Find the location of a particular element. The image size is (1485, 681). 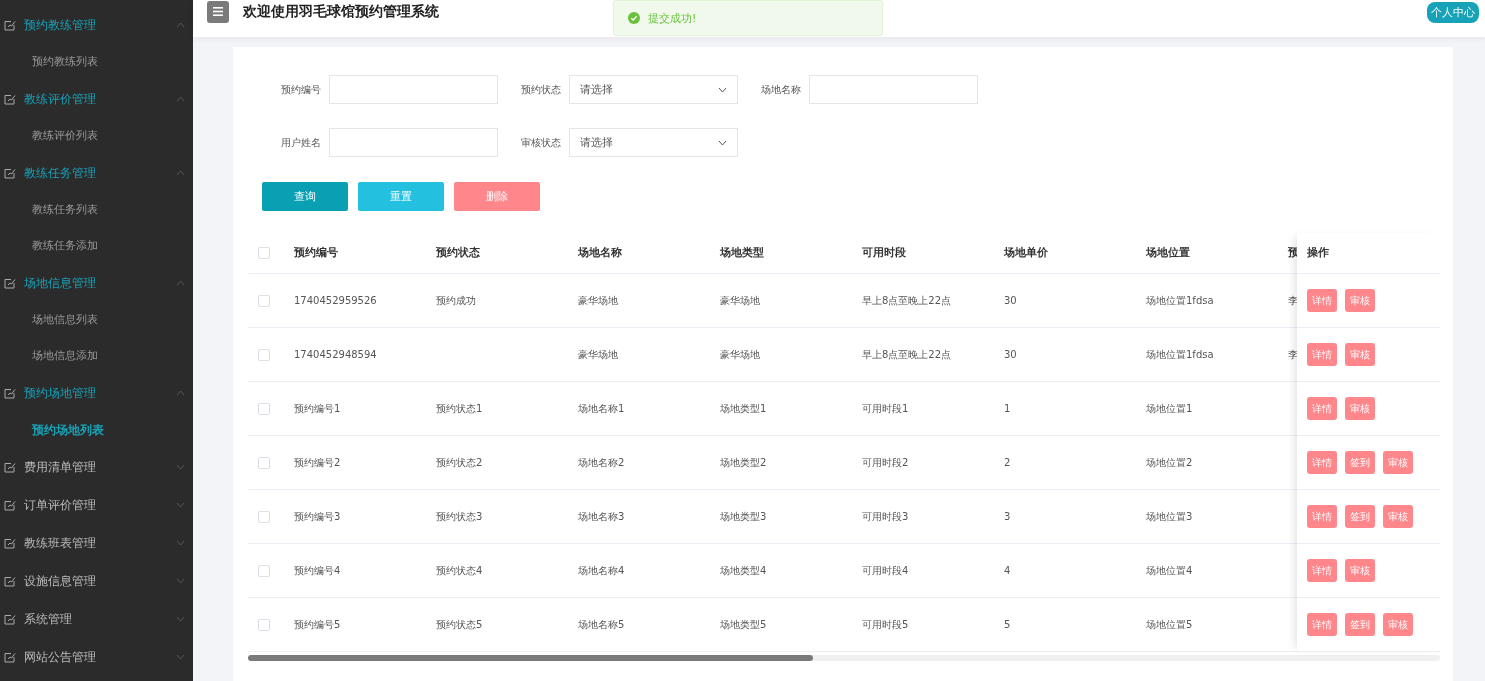

table-cell-text: 场地位置5 is located at coordinates (1170, 624).